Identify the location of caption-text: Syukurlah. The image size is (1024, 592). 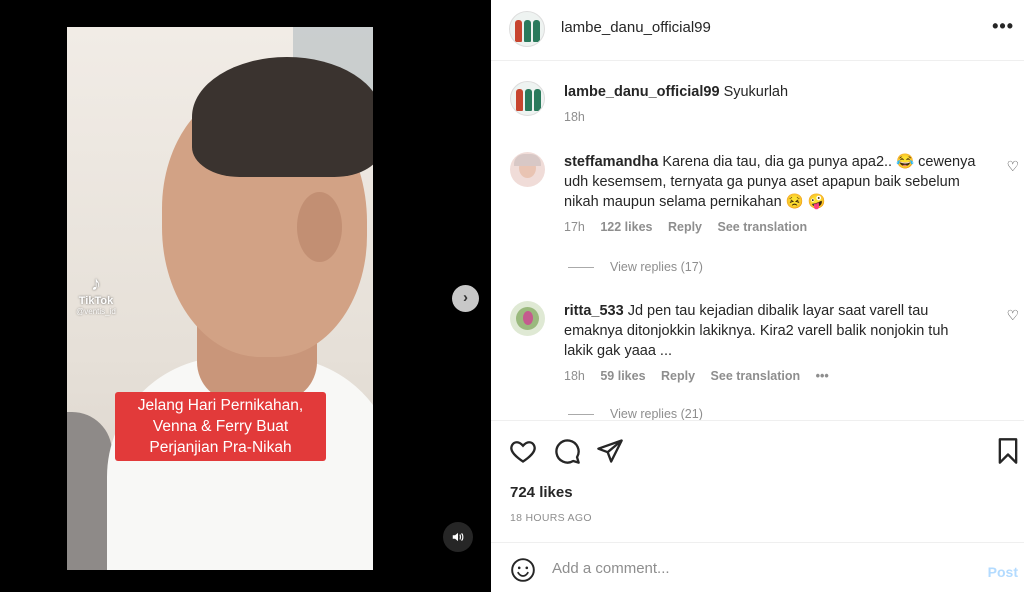
(756, 92).